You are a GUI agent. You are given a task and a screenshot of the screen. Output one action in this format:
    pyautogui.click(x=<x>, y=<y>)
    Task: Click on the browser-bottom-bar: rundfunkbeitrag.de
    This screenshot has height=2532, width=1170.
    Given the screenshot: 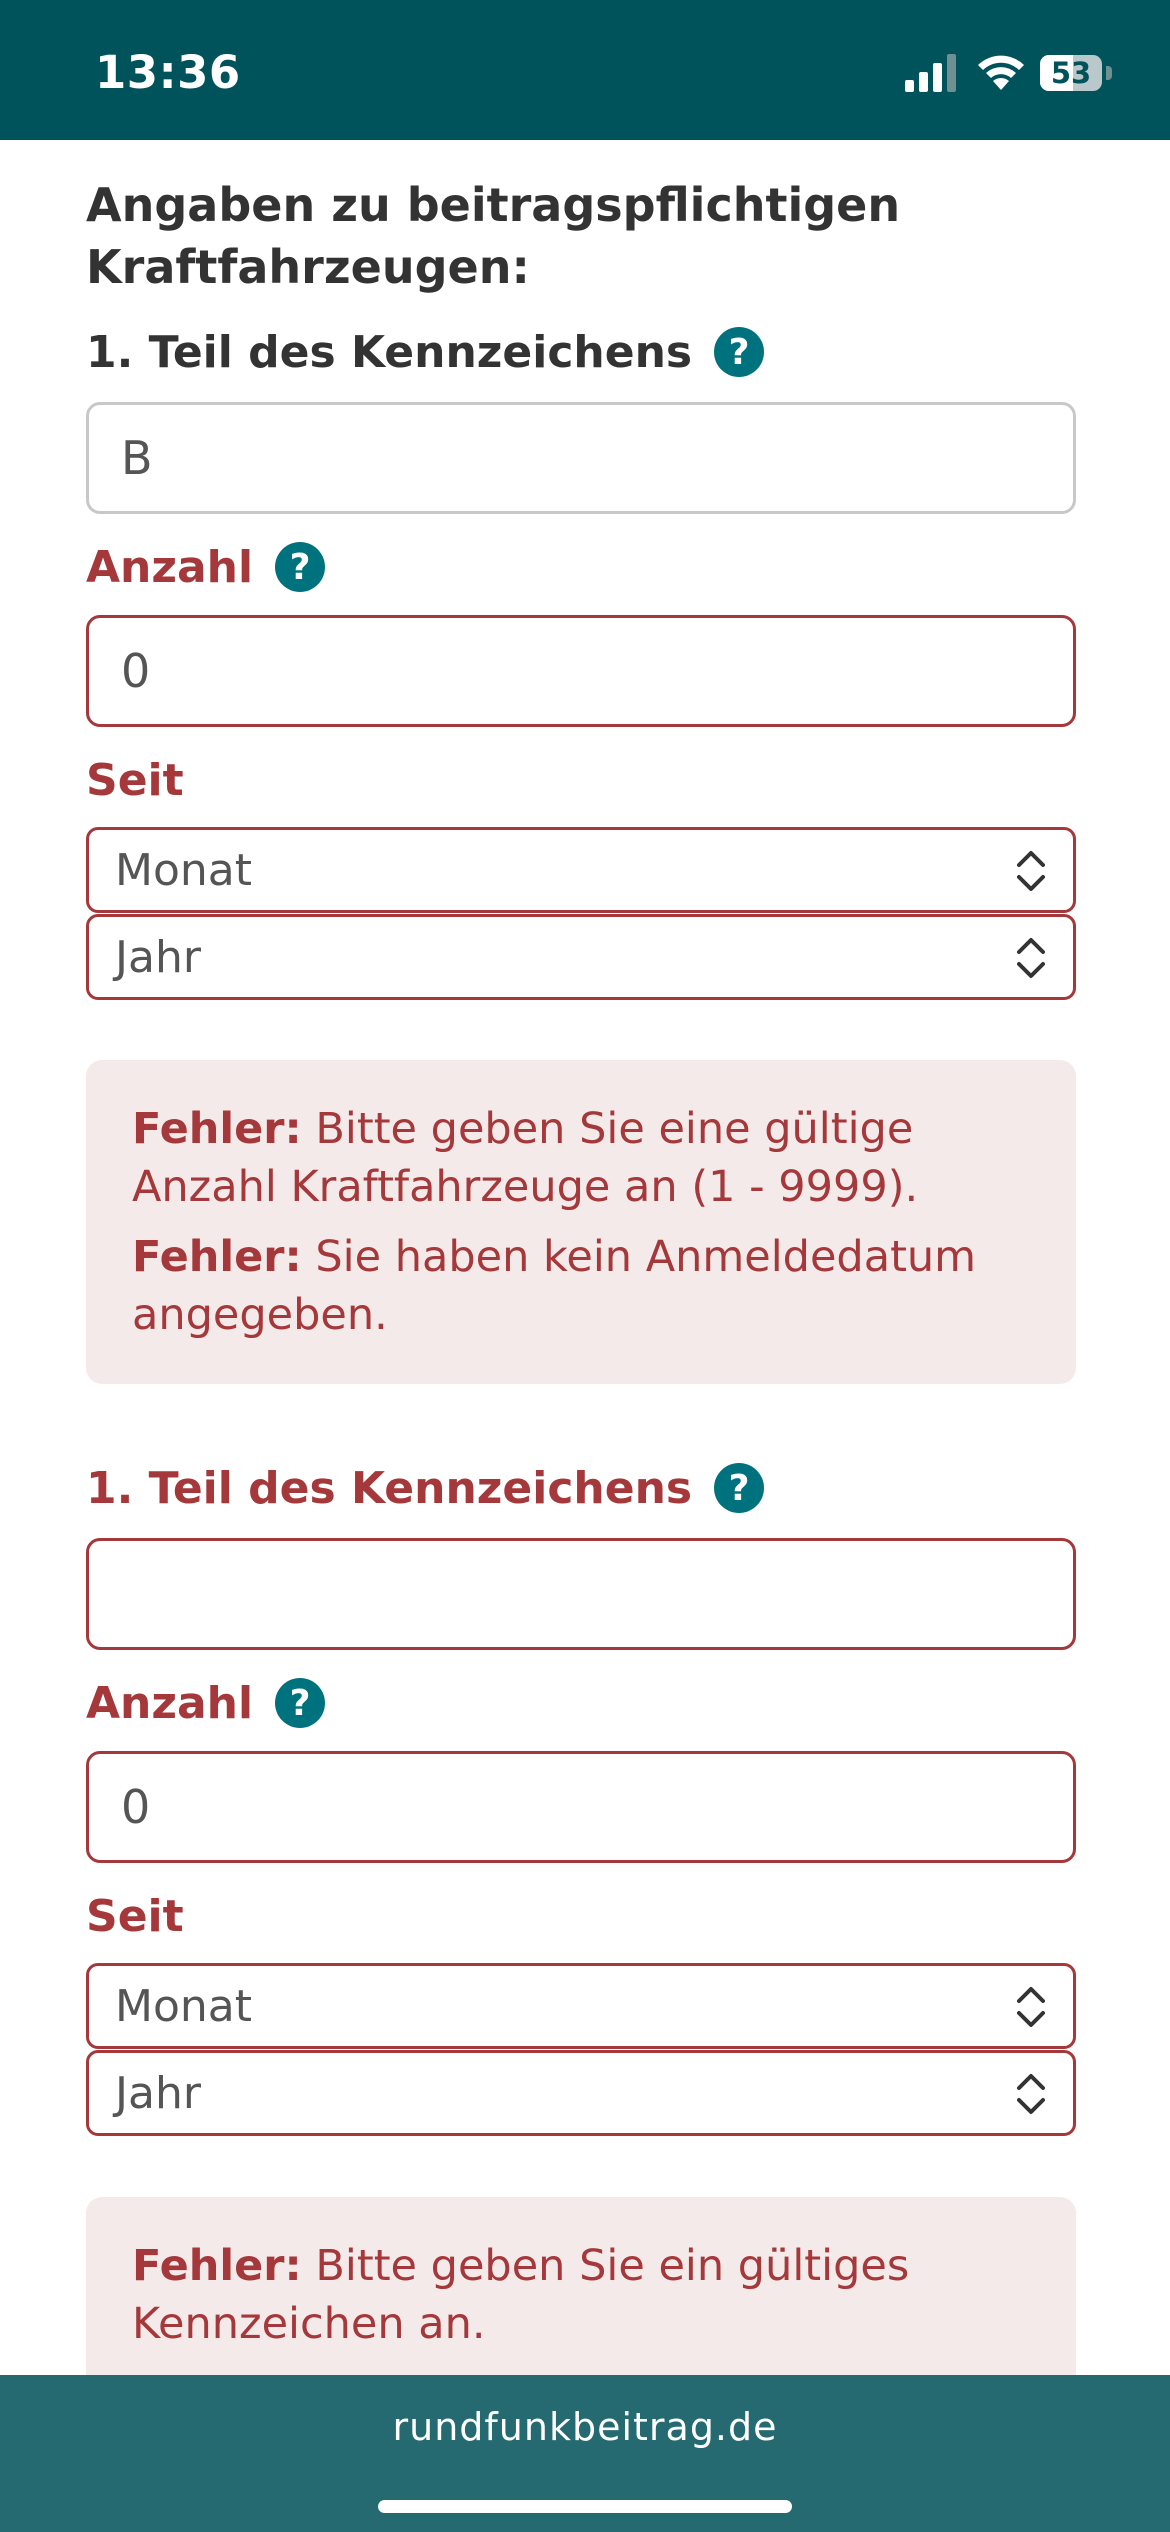 What is the action you would take?
    pyautogui.click(x=585, y=2453)
    